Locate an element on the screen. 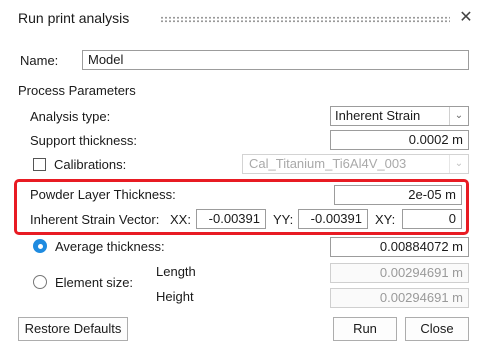 The image size is (480, 349). yy-label: YY: is located at coordinates (283, 219).